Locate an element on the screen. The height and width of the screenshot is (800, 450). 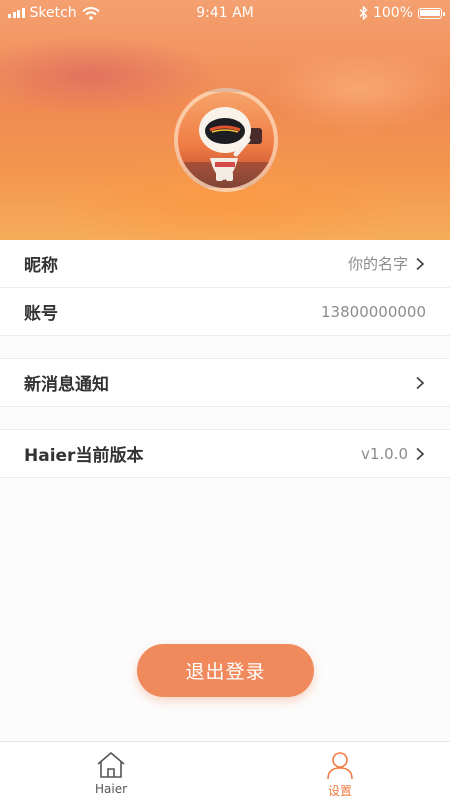
battery-percent: 100% is located at coordinates (392, 13).